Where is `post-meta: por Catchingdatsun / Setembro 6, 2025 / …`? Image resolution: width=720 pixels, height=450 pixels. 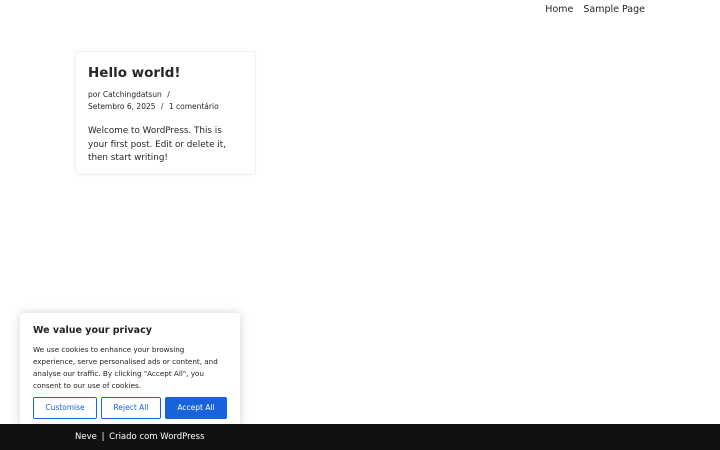
post-meta: por Catchingdatsun / Setembro 6, 2025 / … is located at coordinates (165, 101).